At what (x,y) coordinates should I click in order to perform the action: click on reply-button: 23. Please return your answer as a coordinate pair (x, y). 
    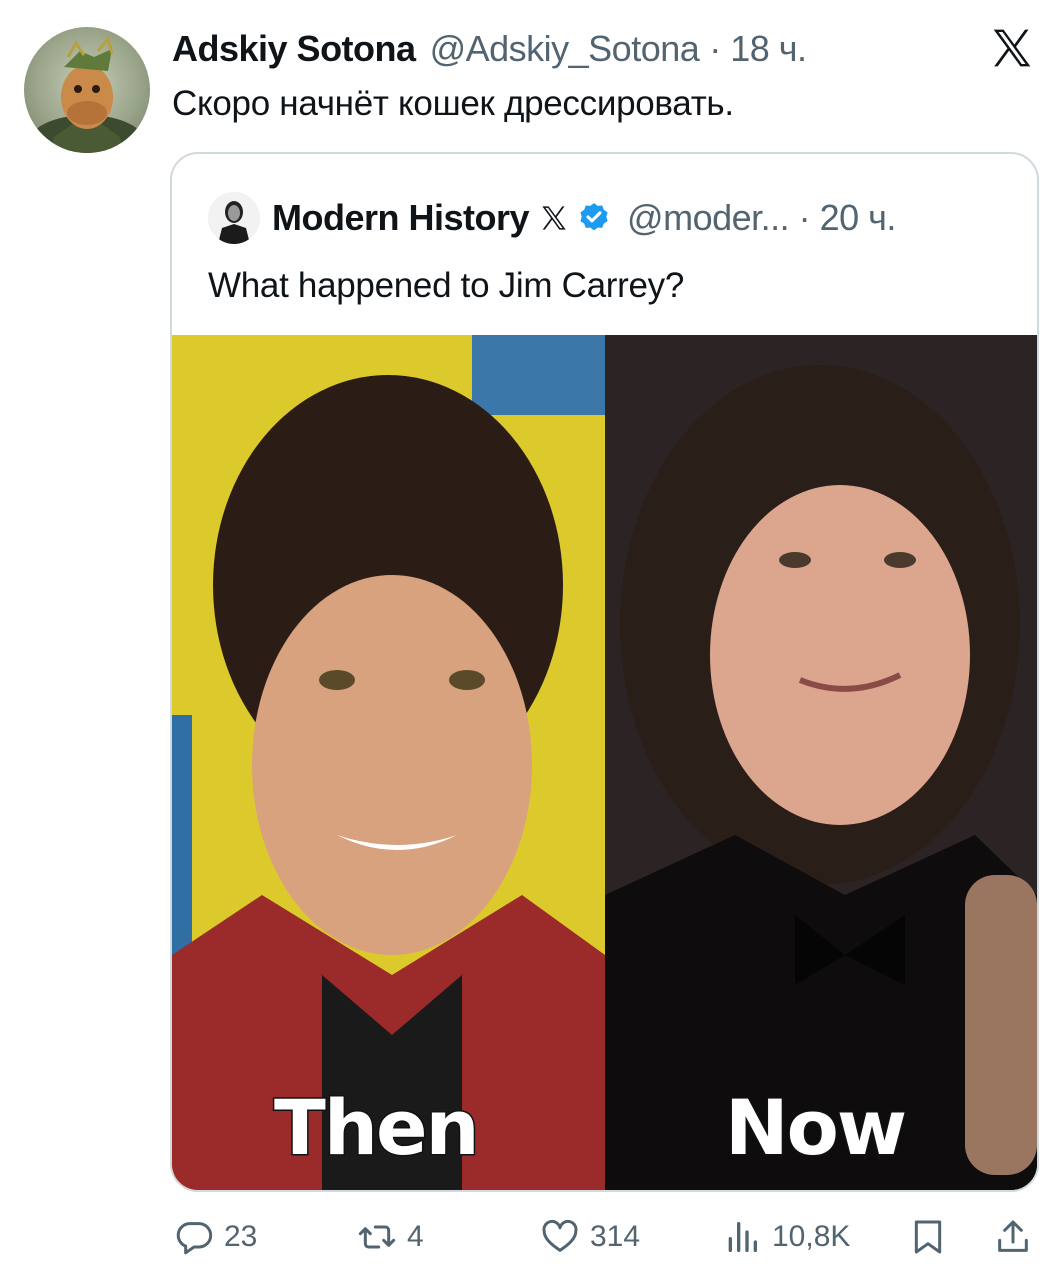
    Looking at the image, I should click on (215, 1237).